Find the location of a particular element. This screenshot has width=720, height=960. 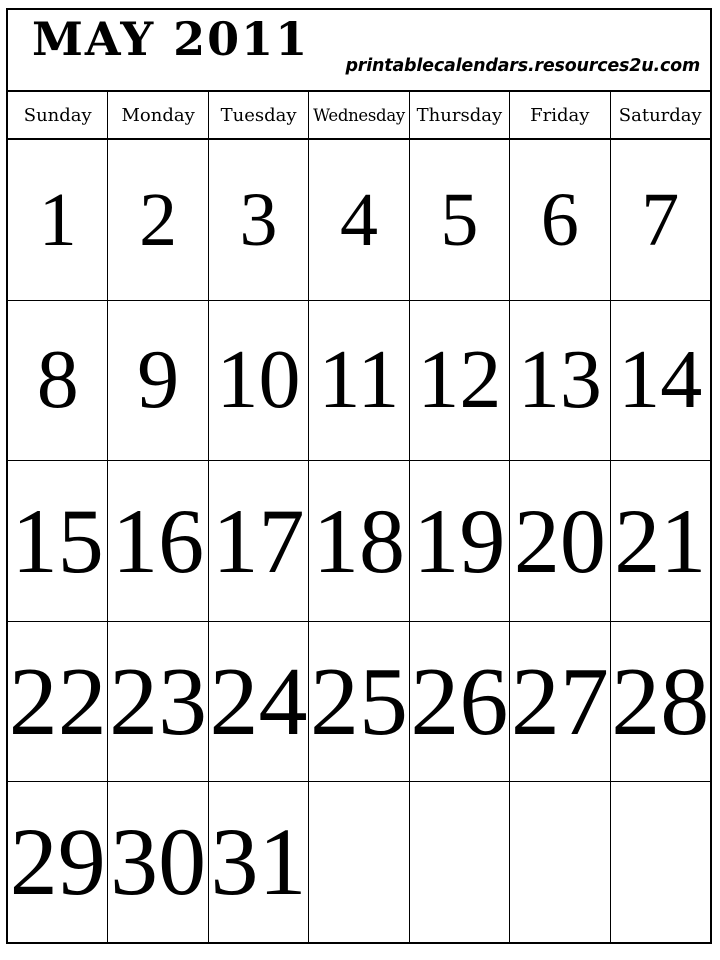

day-number: 7 is located at coordinates (660, 219).